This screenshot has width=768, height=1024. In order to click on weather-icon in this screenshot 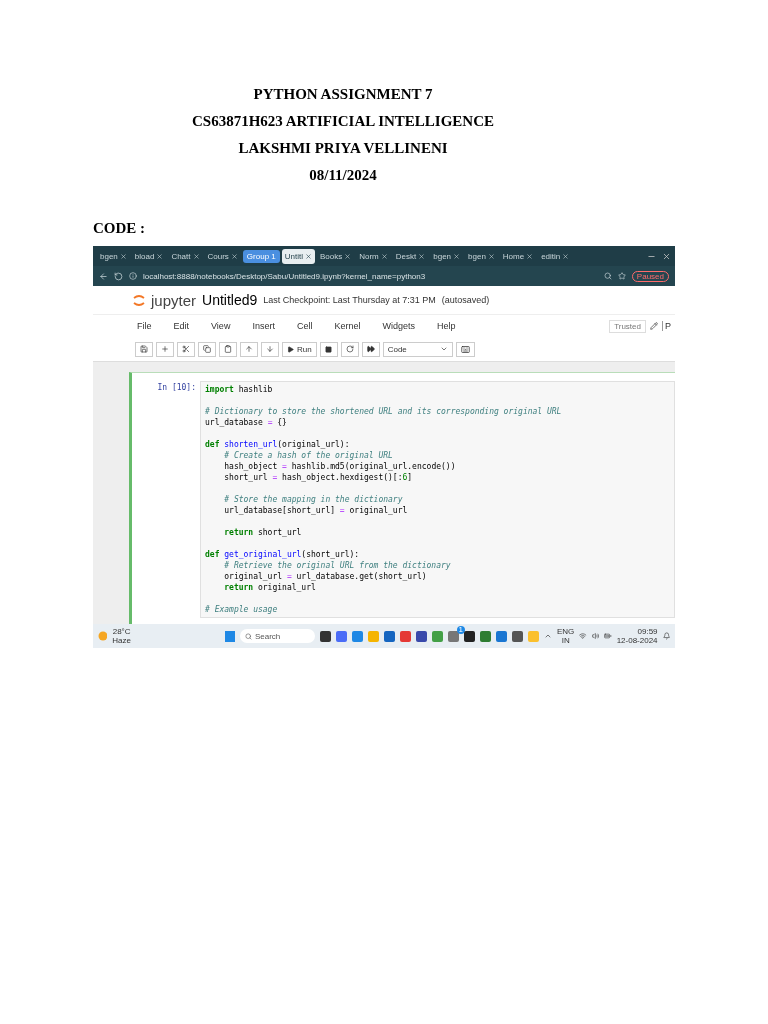, I will do `click(103, 636)`.